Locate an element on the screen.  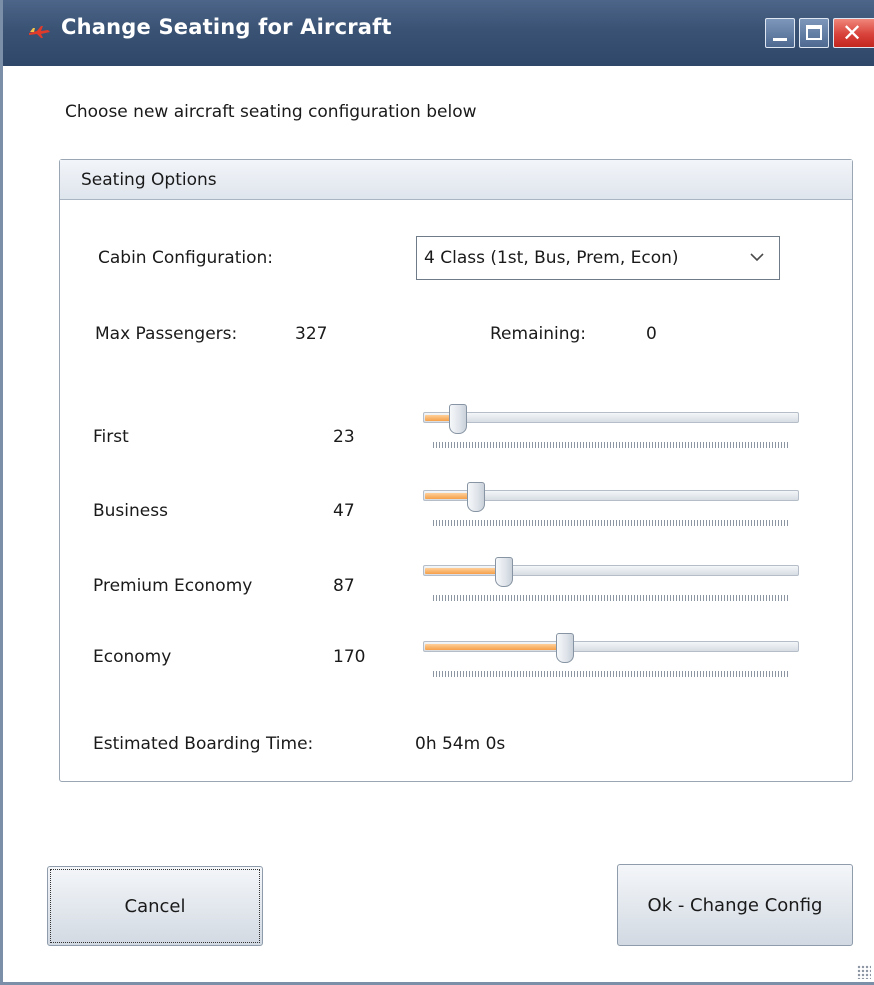
chevron-down-icon is located at coordinates (757, 257).